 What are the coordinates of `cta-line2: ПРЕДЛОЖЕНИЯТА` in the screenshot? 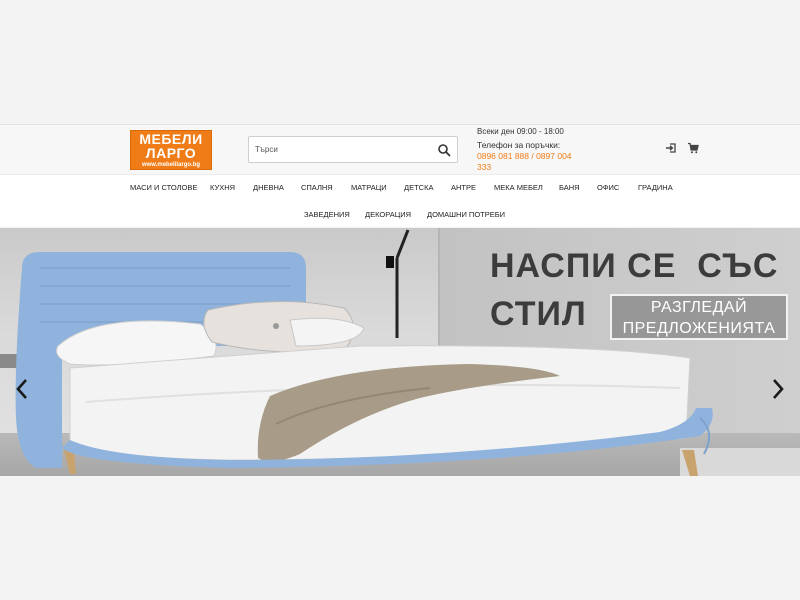 It's located at (699, 328).